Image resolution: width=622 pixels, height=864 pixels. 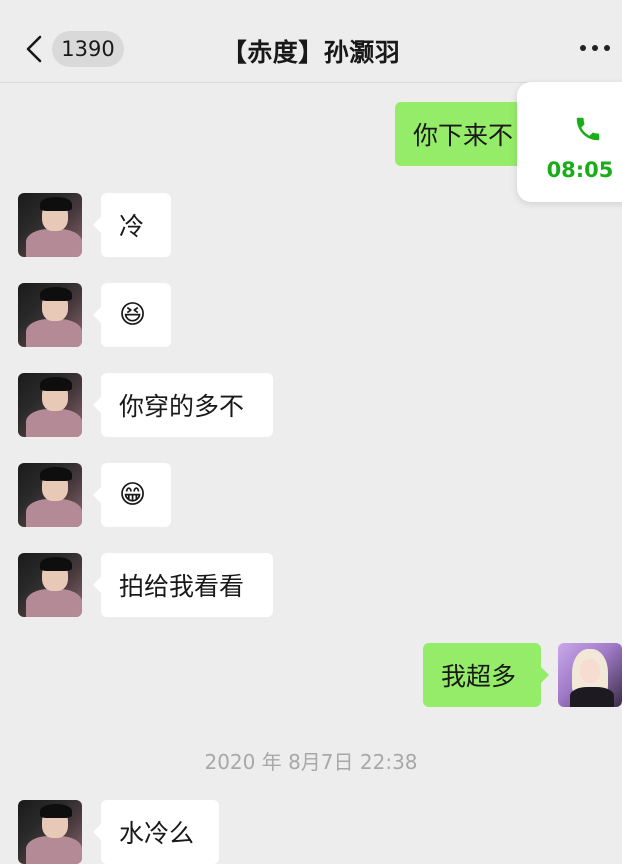 I want to click on message-bubble-incoming: 水冷么, so click(x=156, y=832).